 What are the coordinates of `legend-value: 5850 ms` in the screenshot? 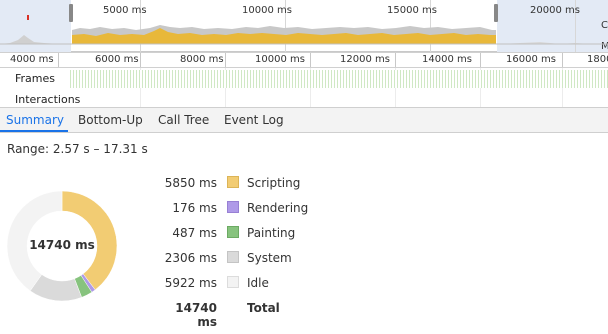 It's located at (190, 183).